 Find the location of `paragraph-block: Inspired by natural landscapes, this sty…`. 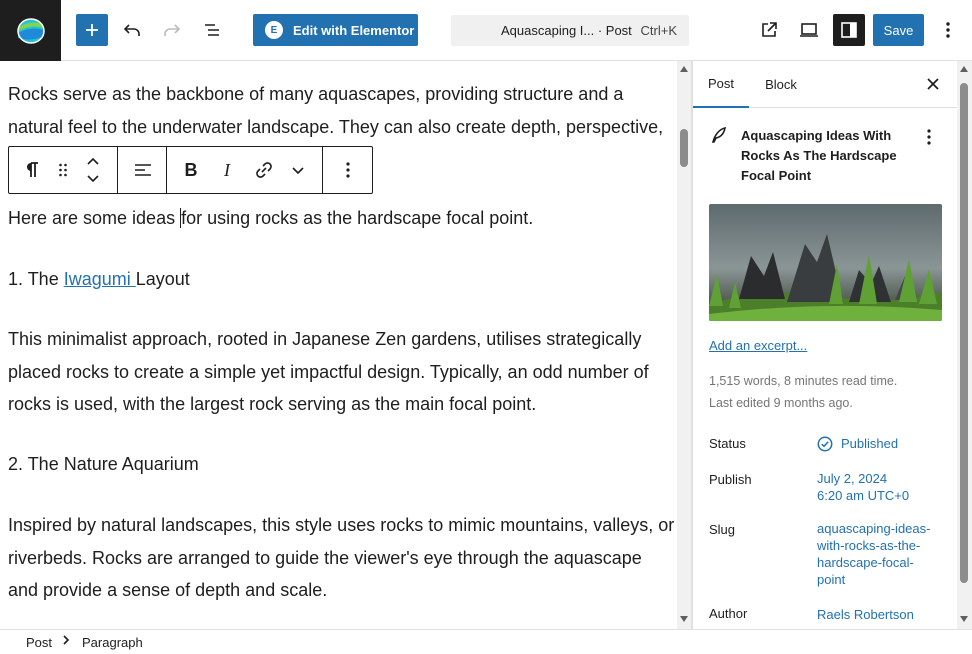

paragraph-block: Inspired by natural landscapes, this sty… is located at coordinates (342, 558).